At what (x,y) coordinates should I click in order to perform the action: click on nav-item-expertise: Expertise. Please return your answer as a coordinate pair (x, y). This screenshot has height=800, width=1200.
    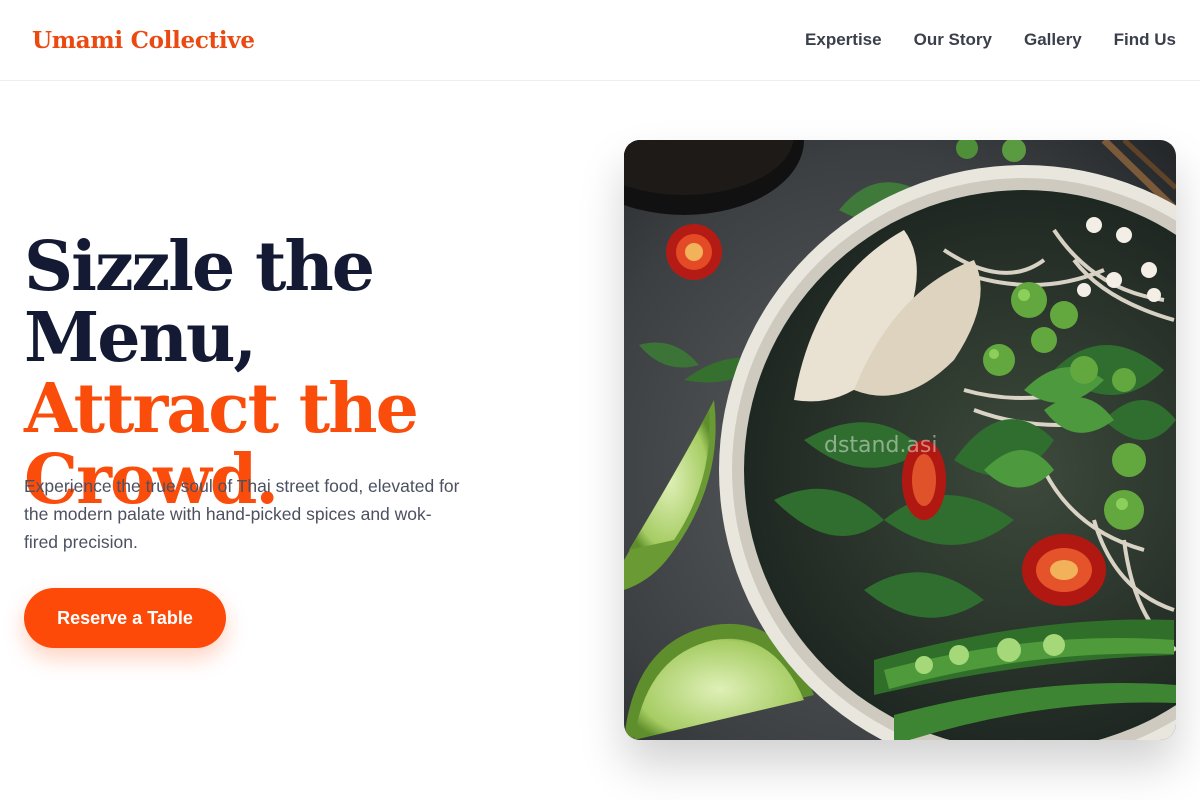
    Looking at the image, I should click on (843, 40).